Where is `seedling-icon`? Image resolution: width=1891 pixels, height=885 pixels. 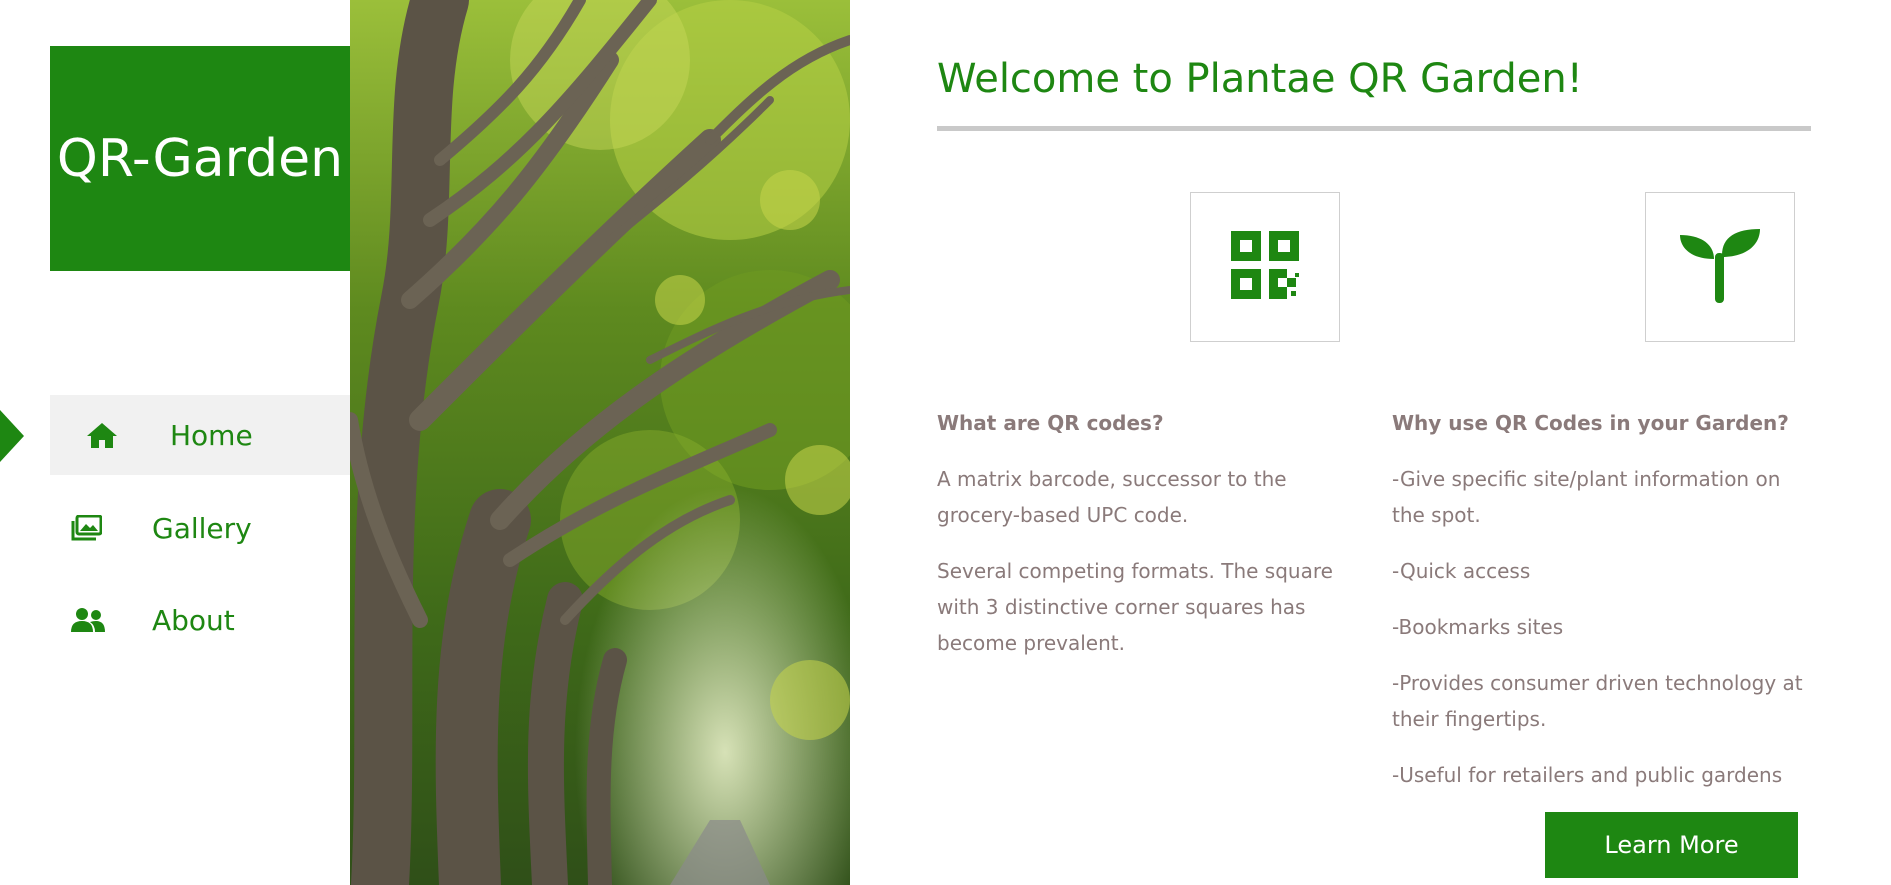 seedling-icon is located at coordinates (1720, 267).